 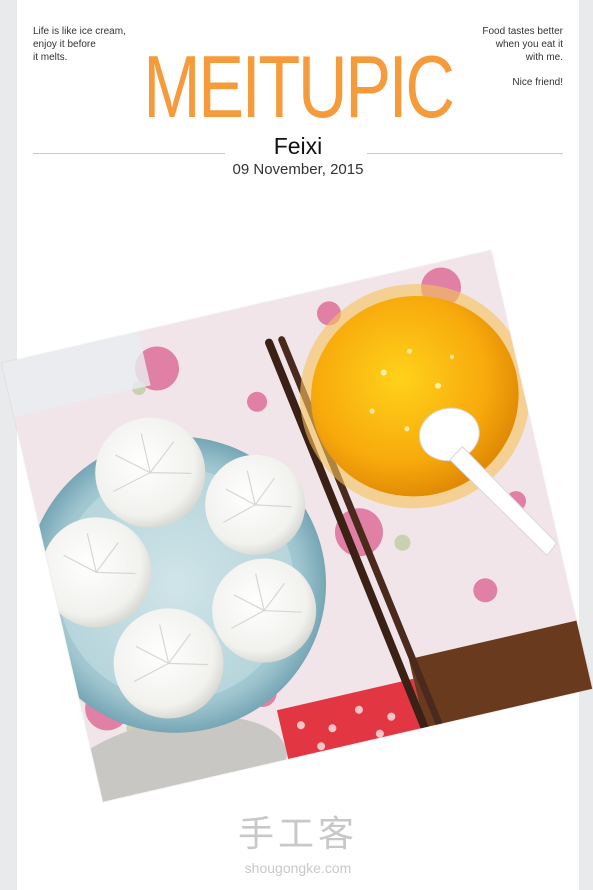 What do you see at coordinates (297, 834) in the screenshot?
I see `watermark-logo-text: 手工客` at bounding box center [297, 834].